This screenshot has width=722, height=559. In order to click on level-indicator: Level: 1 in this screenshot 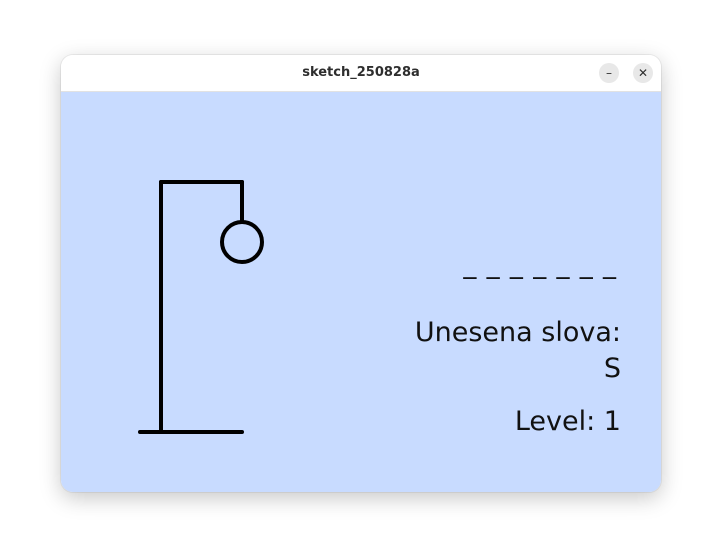, I will do `click(567, 421)`.